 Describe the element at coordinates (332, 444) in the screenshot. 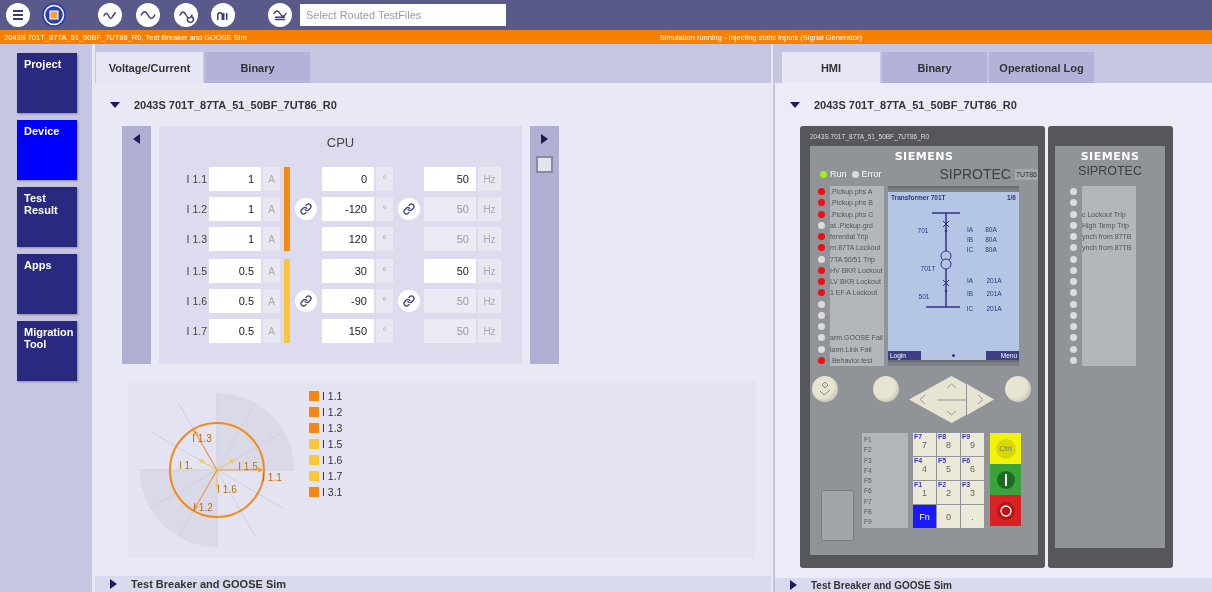

I see `legend-label: I 1.5` at that location.